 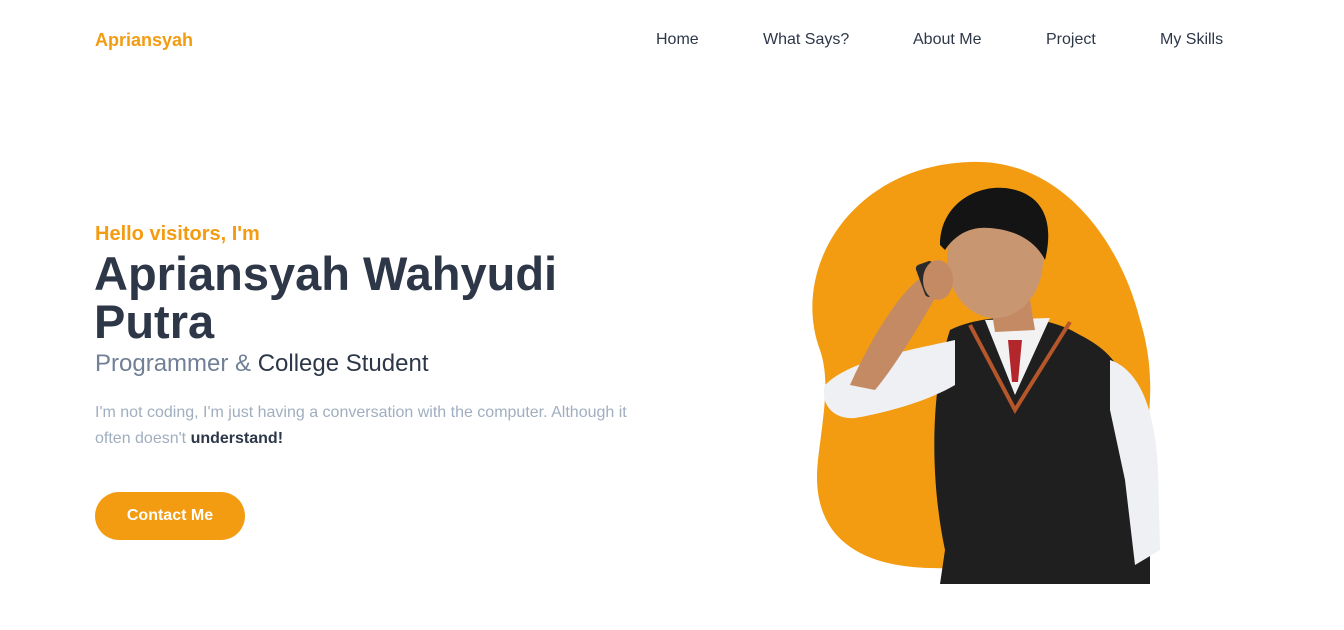 I want to click on contact-me-button: Contact Me, so click(x=170, y=516).